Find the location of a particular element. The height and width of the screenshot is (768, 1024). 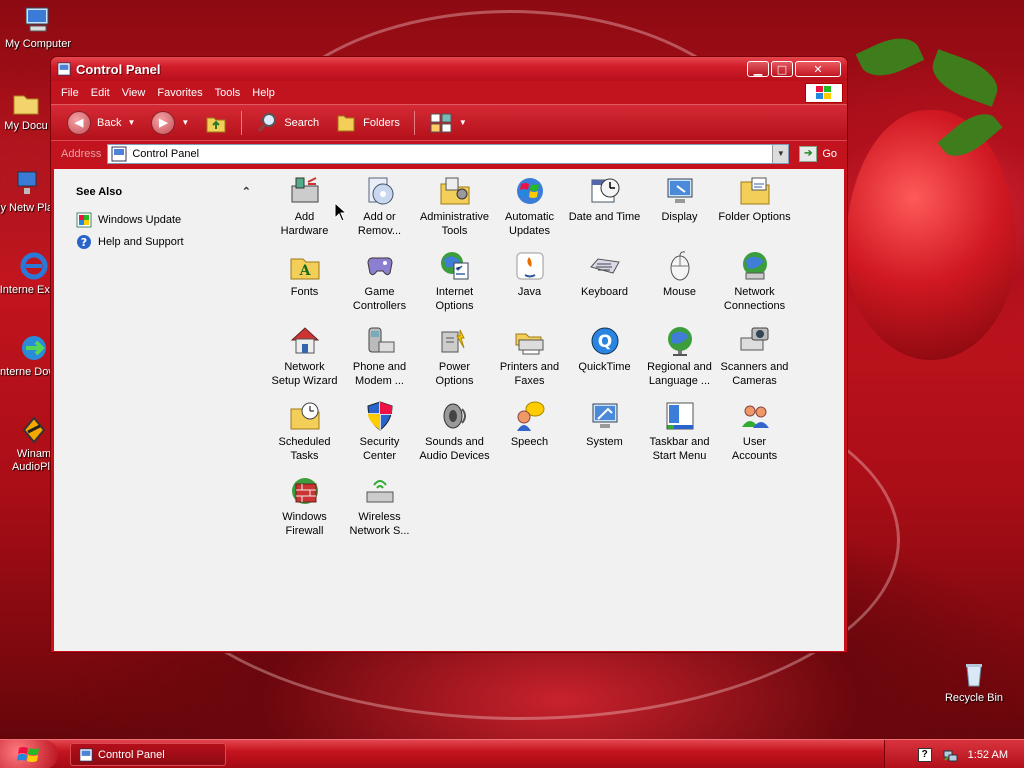

security-center-icon is located at coordinates (379, 416).